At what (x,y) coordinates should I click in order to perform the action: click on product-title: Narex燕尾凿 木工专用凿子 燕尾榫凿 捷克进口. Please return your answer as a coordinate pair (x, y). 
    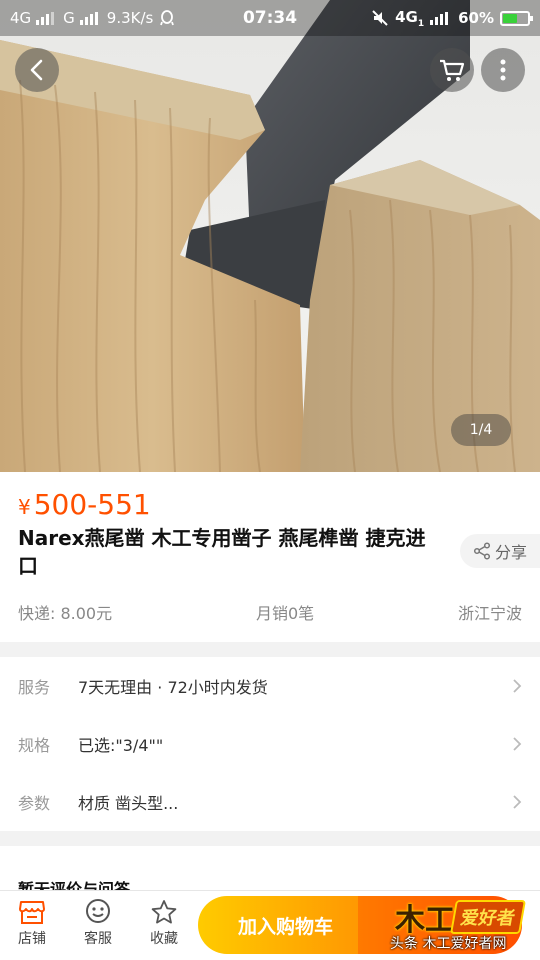
    Looking at the image, I should click on (222, 552).